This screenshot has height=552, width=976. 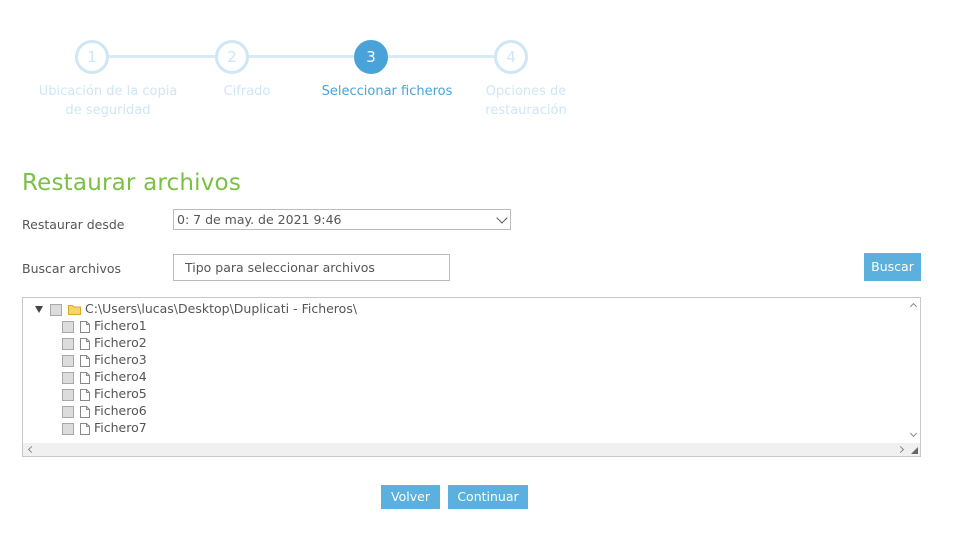 I want to click on expand-triangle-icon, so click(x=39, y=309).